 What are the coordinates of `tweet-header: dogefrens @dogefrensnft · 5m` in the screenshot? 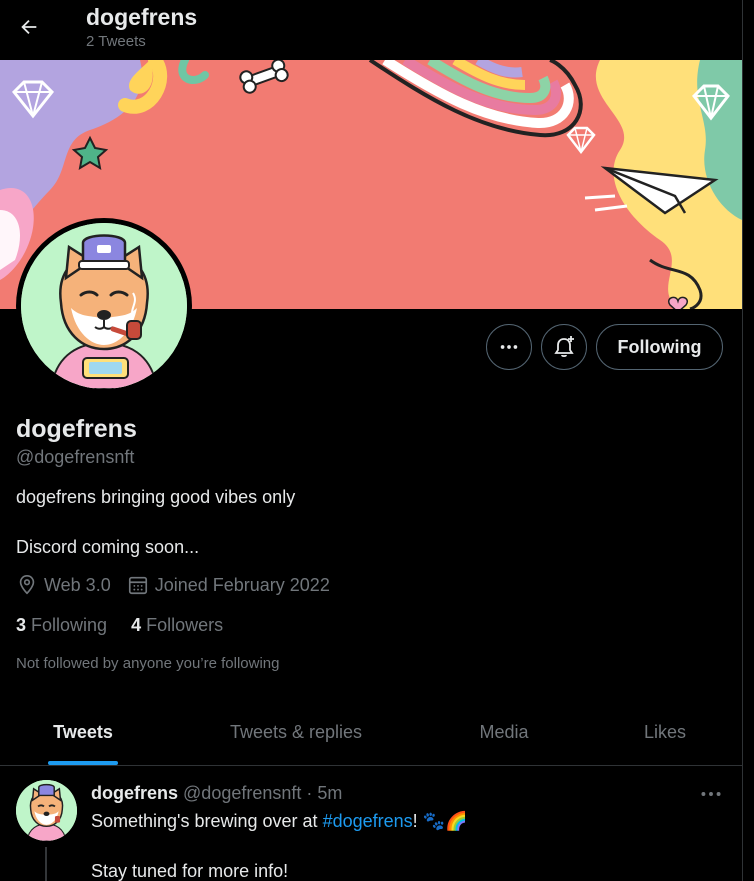 It's located at (216, 793).